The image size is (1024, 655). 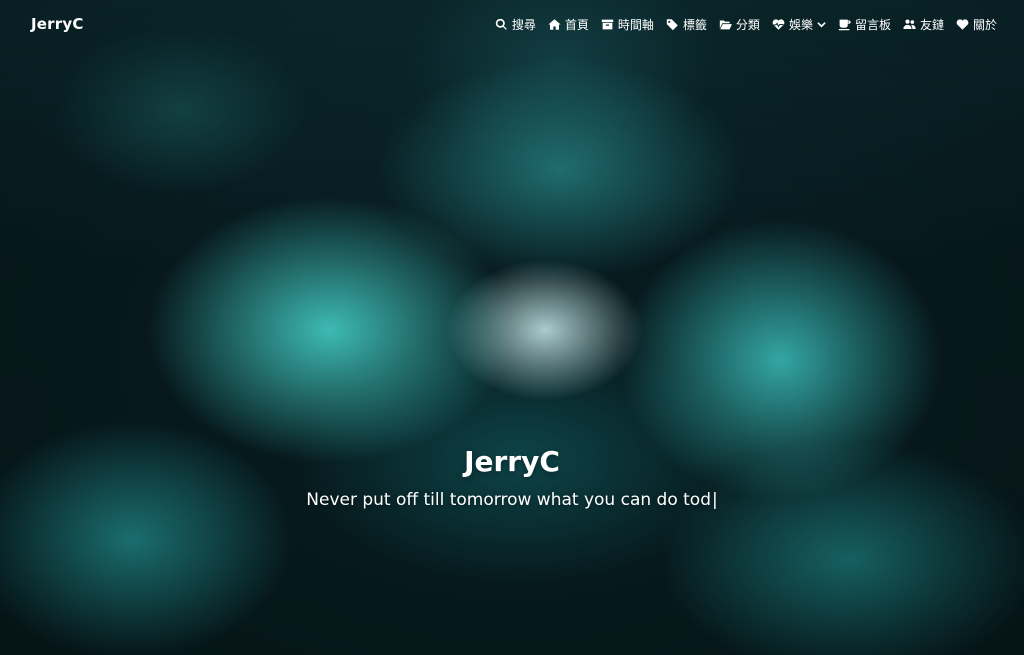 I want to click on archive-icon, so click(x=607, y=24).